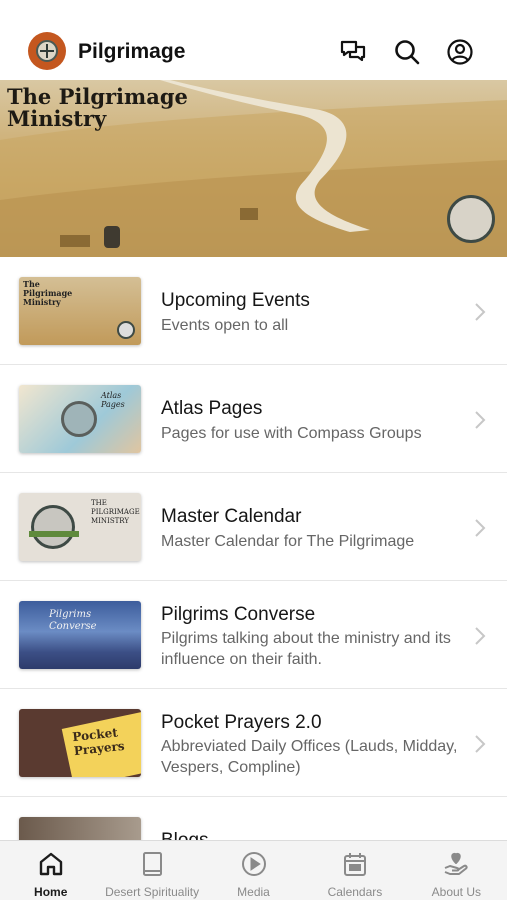  What do you see at coordinates (152, 892) in the screenshot?
I see `tab-label: Desert Spirituality` at bounding box center [152, 892].